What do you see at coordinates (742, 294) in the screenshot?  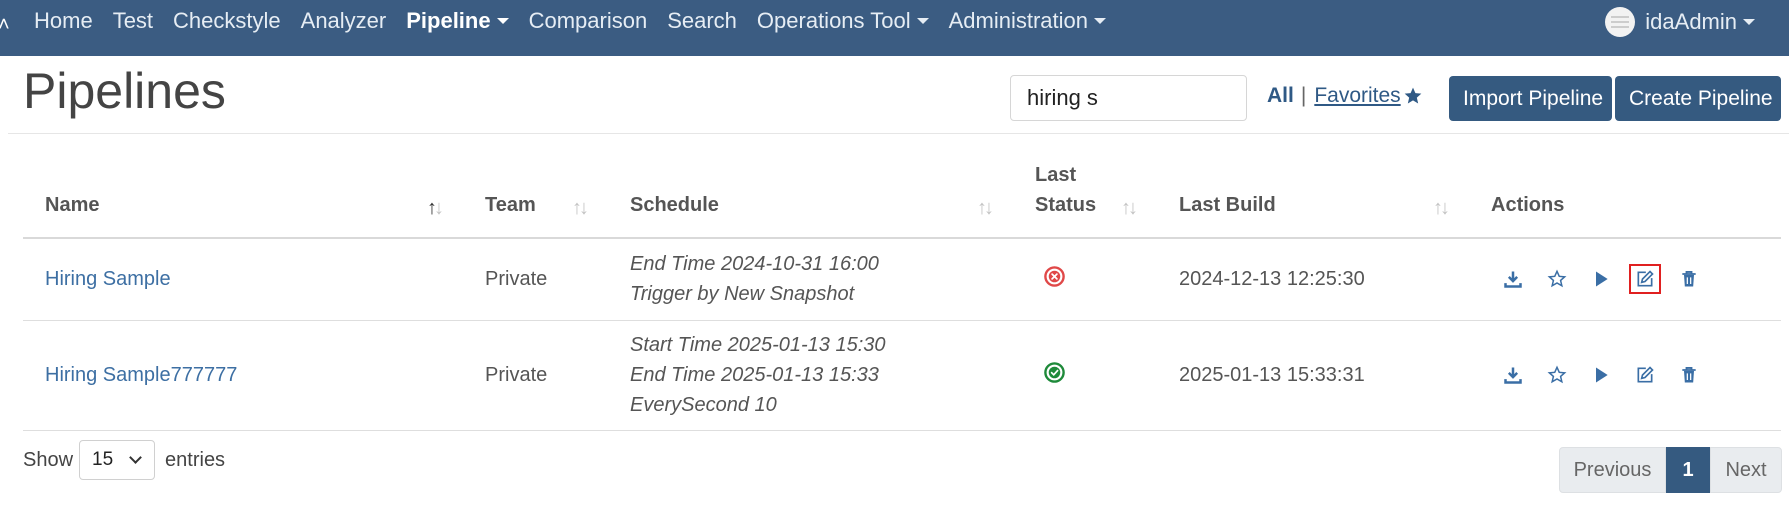 I see `schedule-line: Trigger by New Snapshot` at bounding box center [742, 294].